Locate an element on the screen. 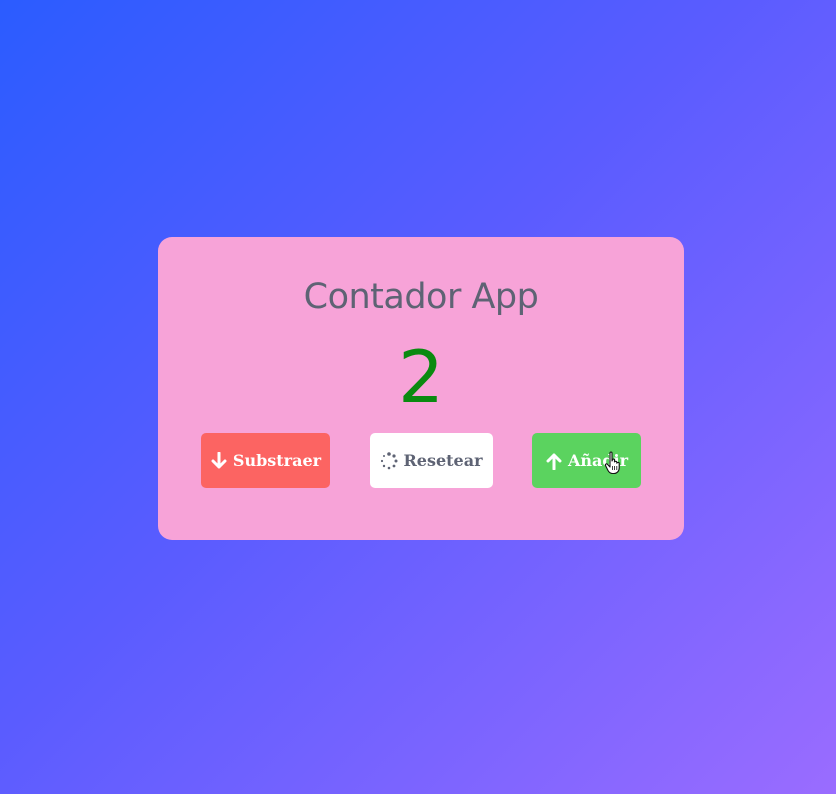 The image size is (836, 794). counter-value: 2 is located at coordinates (421, 377).